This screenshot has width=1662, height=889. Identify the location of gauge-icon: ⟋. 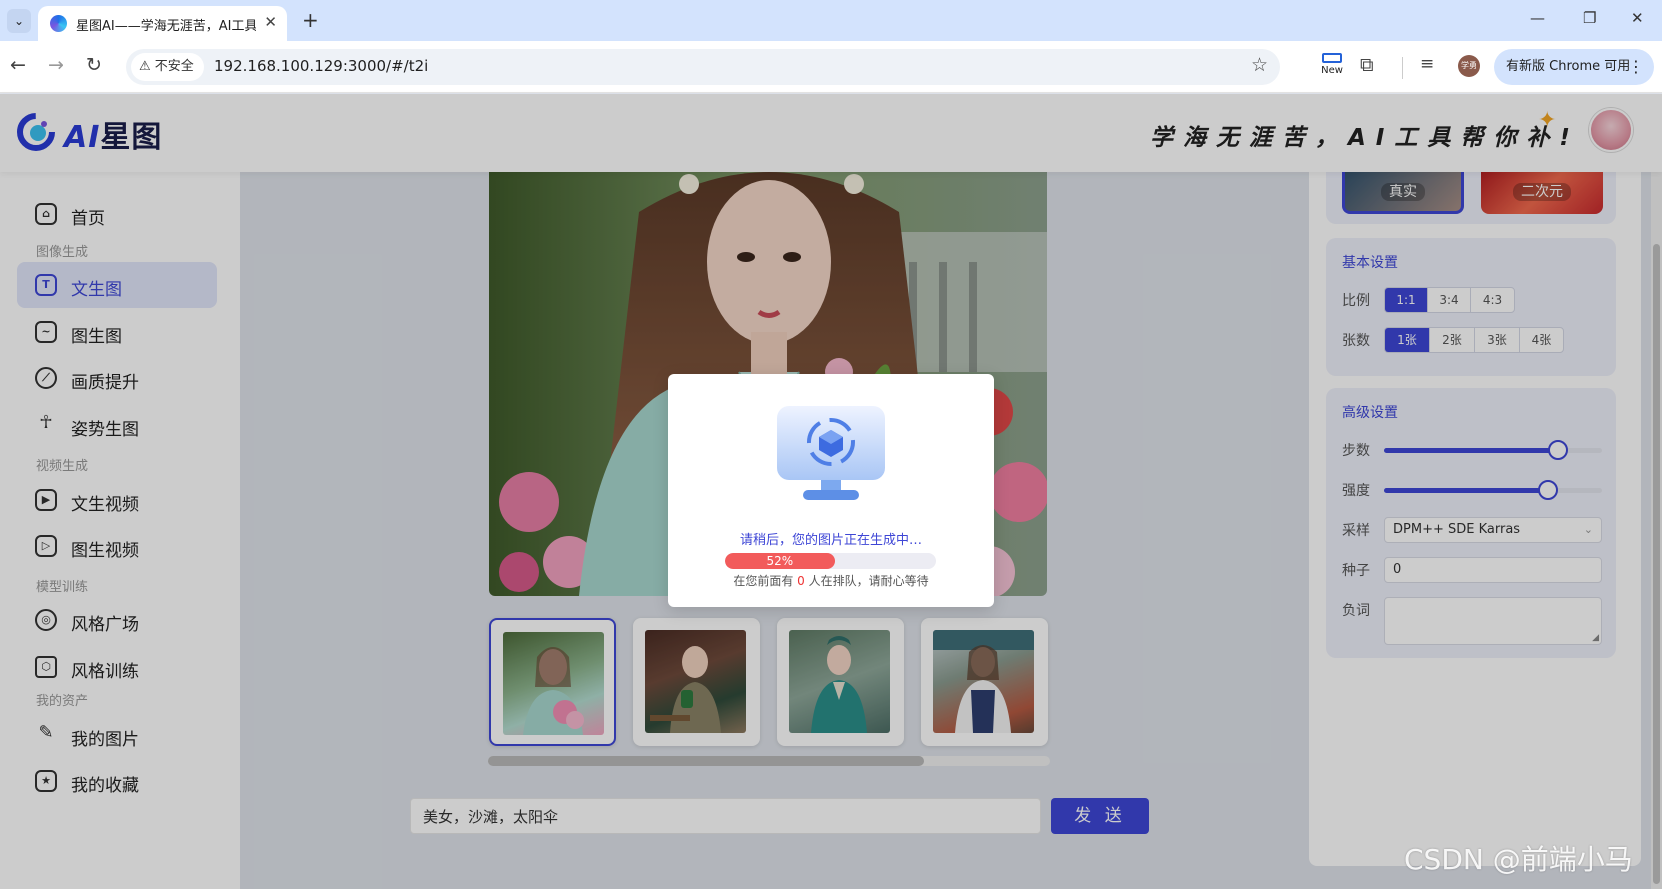
(46, 378).